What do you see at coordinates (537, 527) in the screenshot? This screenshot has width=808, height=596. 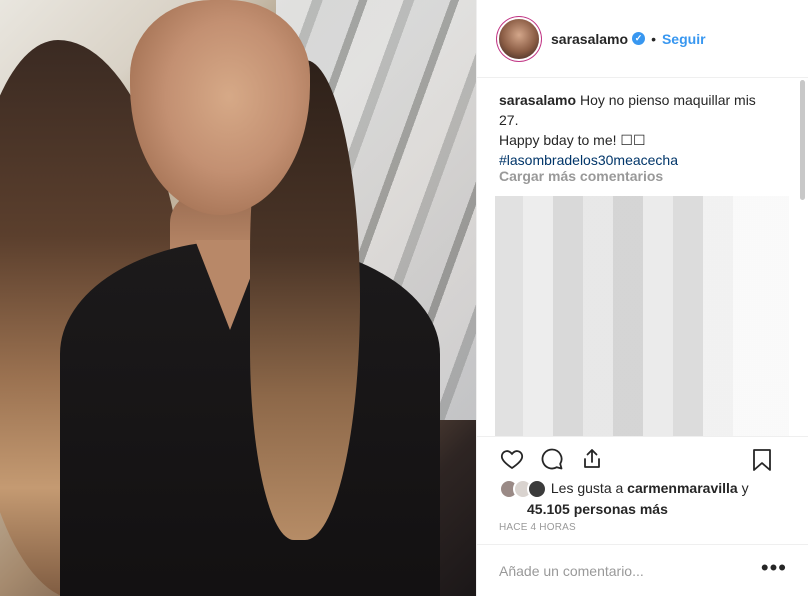 I see `post-timestamp: HACE 4 HORAS` at bounding box center [537, 527].